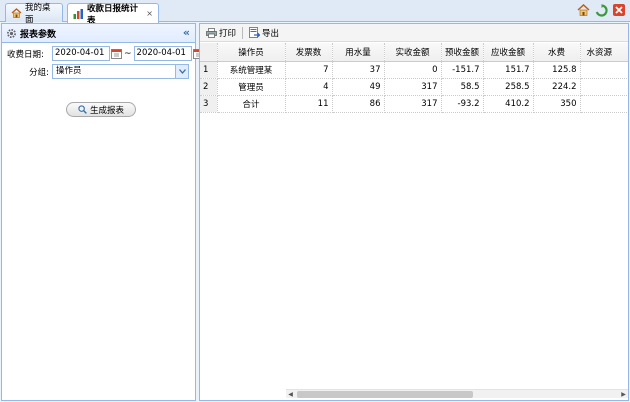 The height and width of the screenshot is (402, 630). Describe the element at coordinates (557, 52) in the screenshot. I see `column-header: 水费` at that location.